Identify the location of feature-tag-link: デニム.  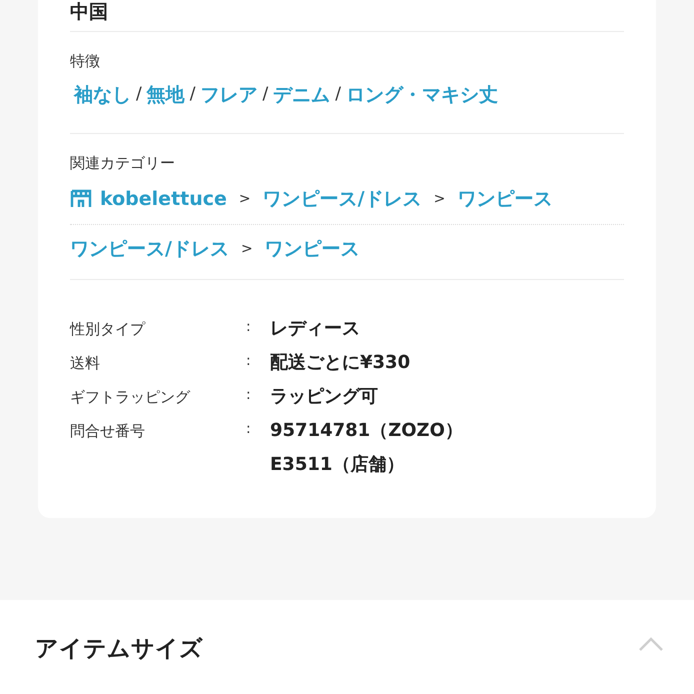
(301, 94).